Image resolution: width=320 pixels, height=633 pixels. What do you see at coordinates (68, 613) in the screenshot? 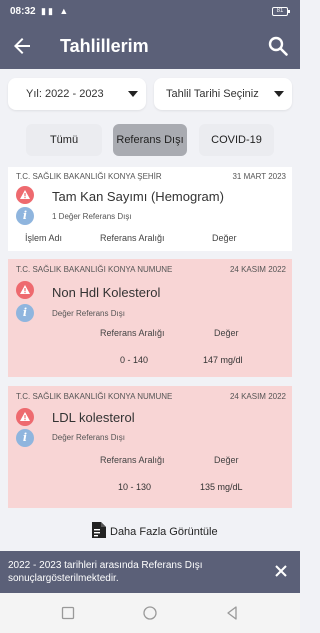
I see `recents-icon` at bounding box center [68, 613].